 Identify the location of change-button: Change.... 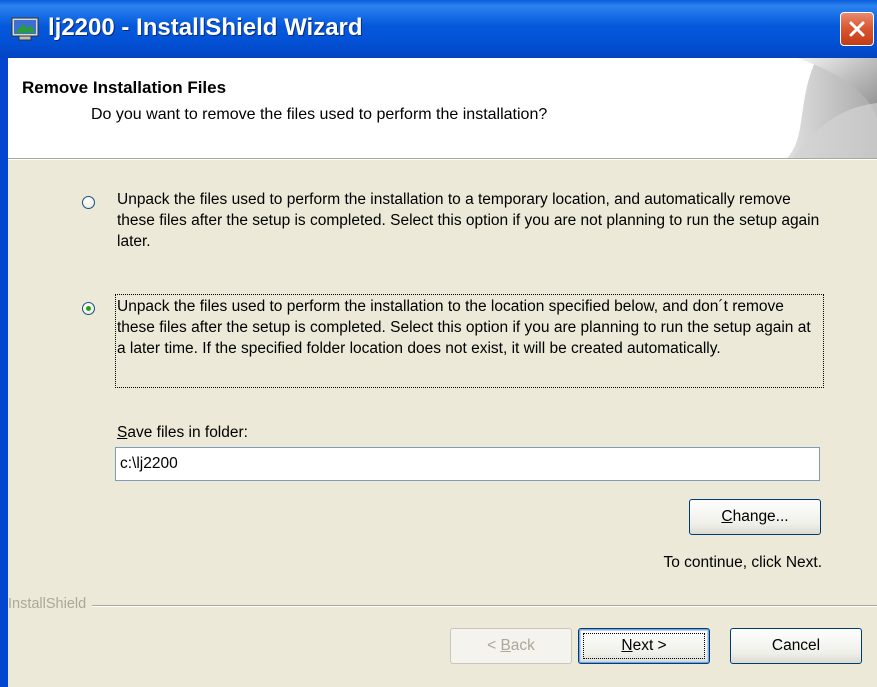
(755, 517).